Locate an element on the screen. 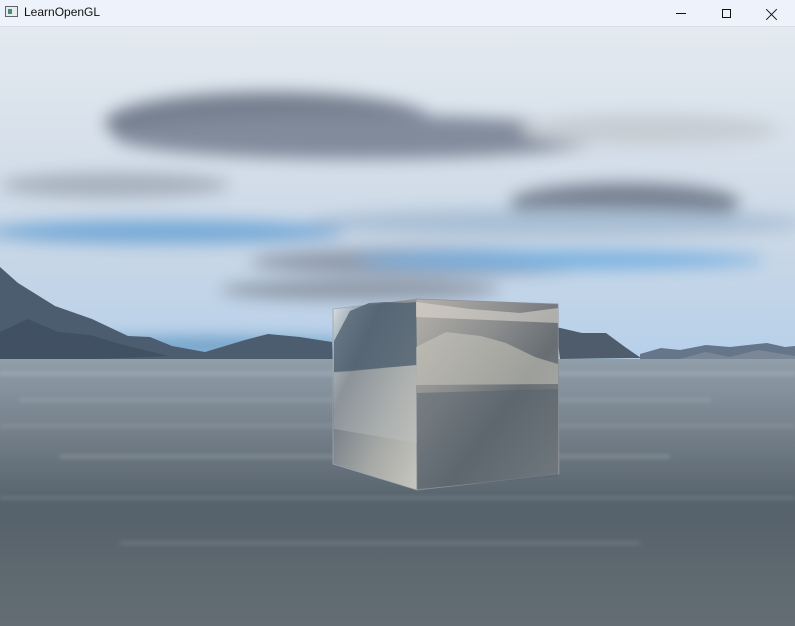  maximize-button is located at coordinates (726, 13).